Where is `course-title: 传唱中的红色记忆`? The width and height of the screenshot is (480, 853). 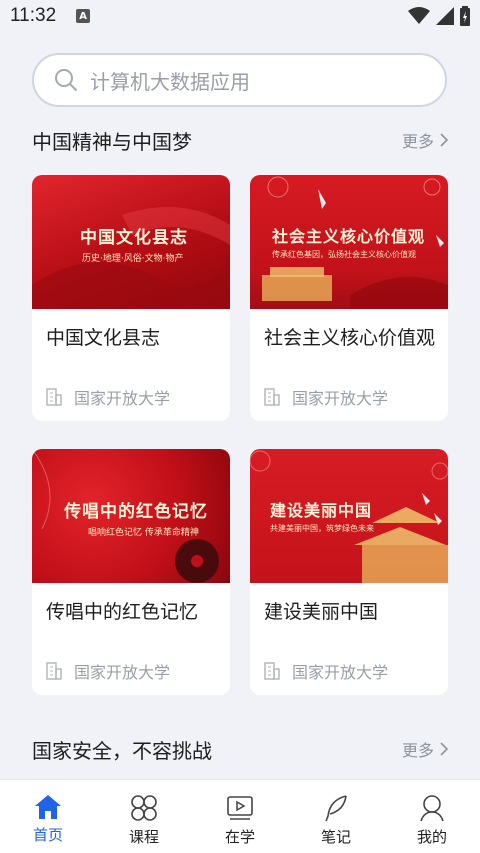 course-title: 传唱中的红色记忆 is located at coordinates (122, 612).